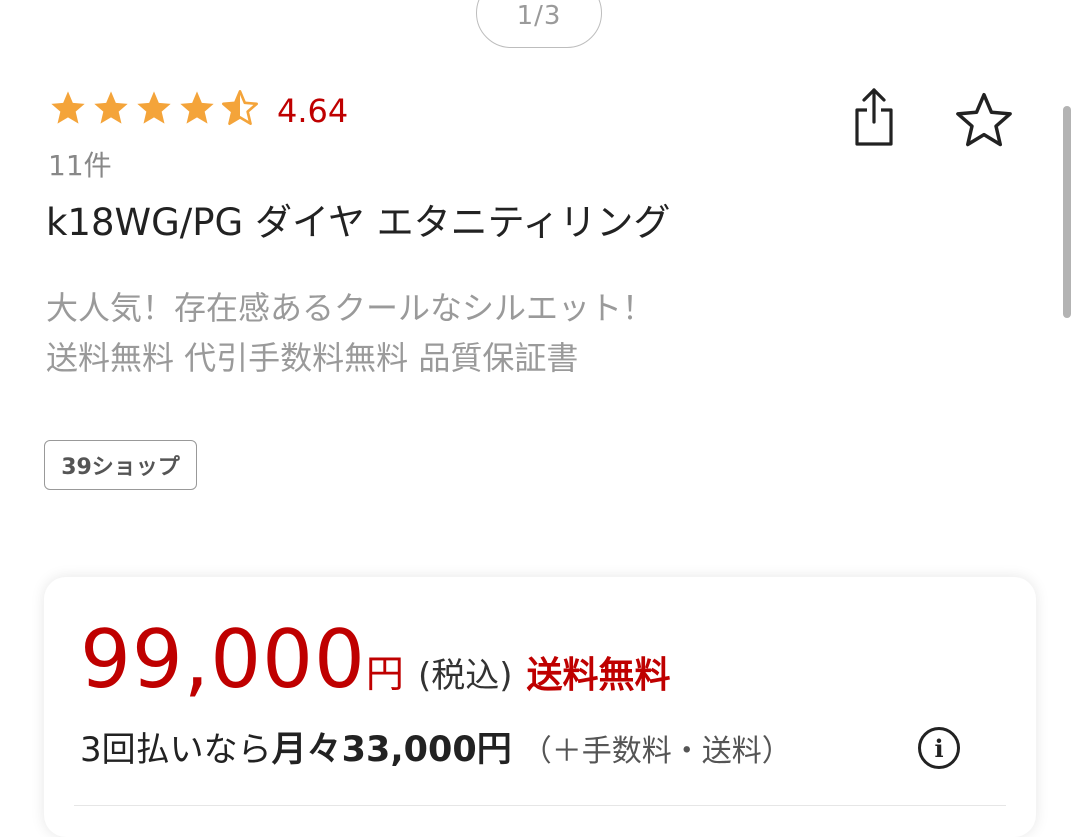  I want to click on favorite-button, so click(984, 120).